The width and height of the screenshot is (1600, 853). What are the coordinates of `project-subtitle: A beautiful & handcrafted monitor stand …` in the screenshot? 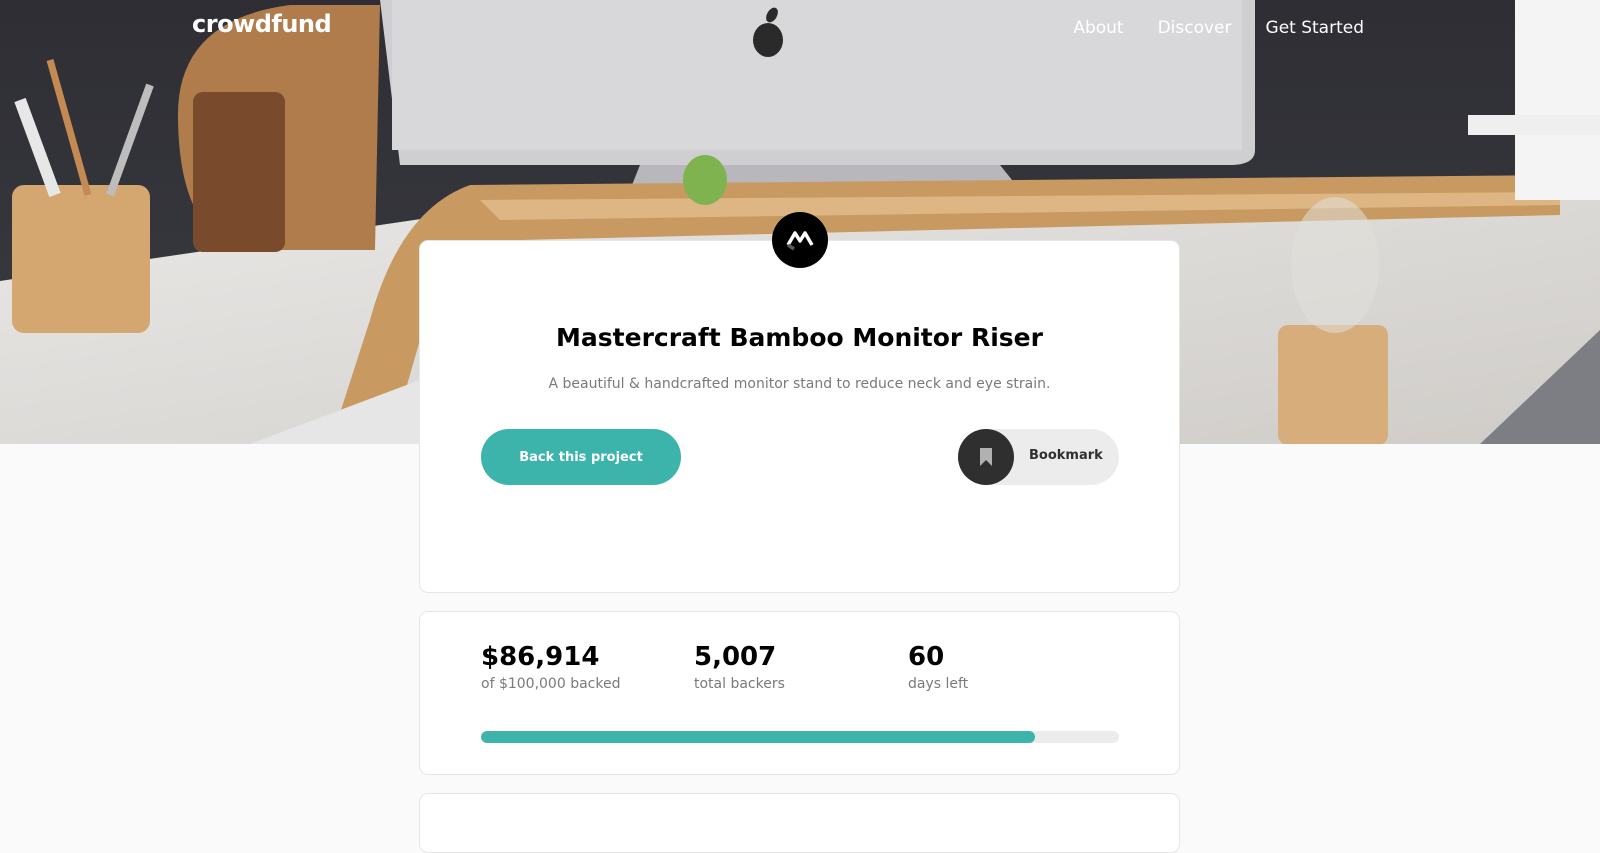 It's located at (799, 384).